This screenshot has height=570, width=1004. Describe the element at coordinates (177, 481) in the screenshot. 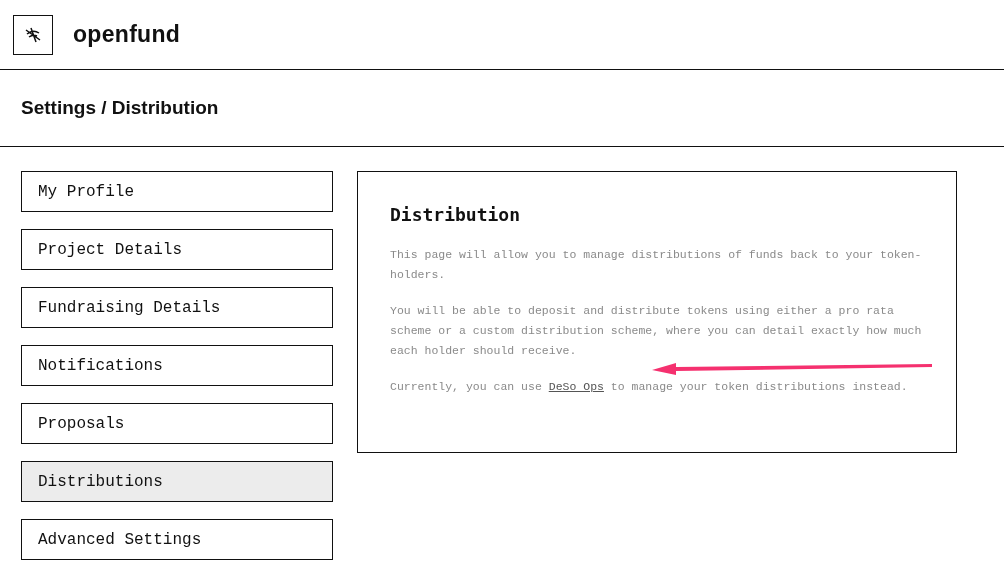

I see `sidebar-item: Distributions` at that location.